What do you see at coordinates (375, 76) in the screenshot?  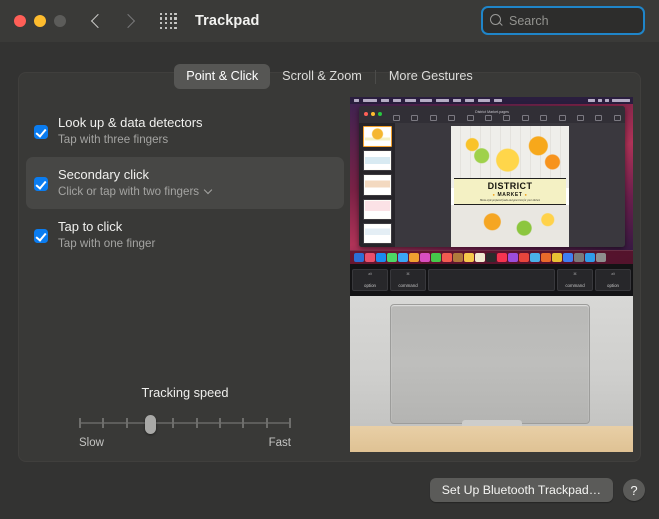 I see `tab-separator` at bounding box center [375, 76].